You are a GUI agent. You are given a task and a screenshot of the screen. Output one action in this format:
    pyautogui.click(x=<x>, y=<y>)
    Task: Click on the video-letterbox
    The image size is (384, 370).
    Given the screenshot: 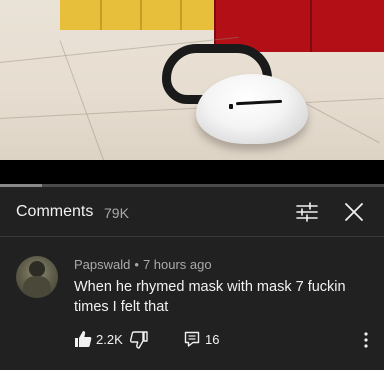 What is the action you would take?
    pyautogui.click(x=192, y=172)
    